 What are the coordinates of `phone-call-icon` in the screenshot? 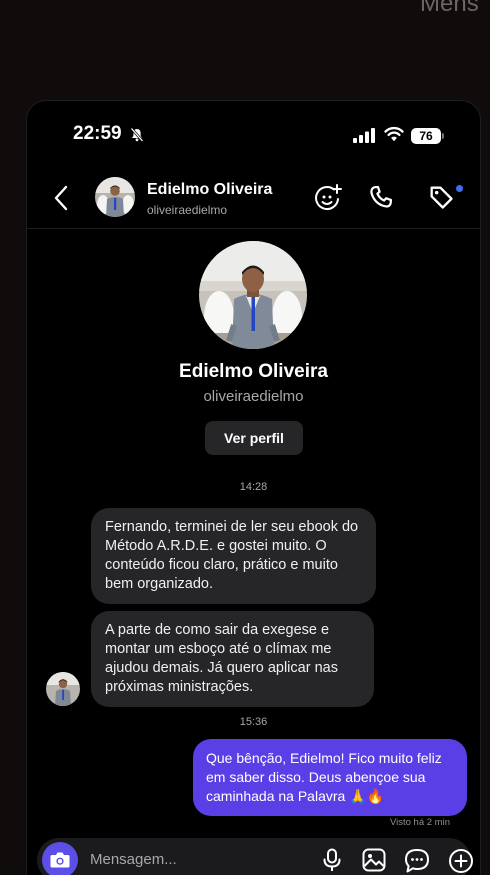 It's located at (381, 199).